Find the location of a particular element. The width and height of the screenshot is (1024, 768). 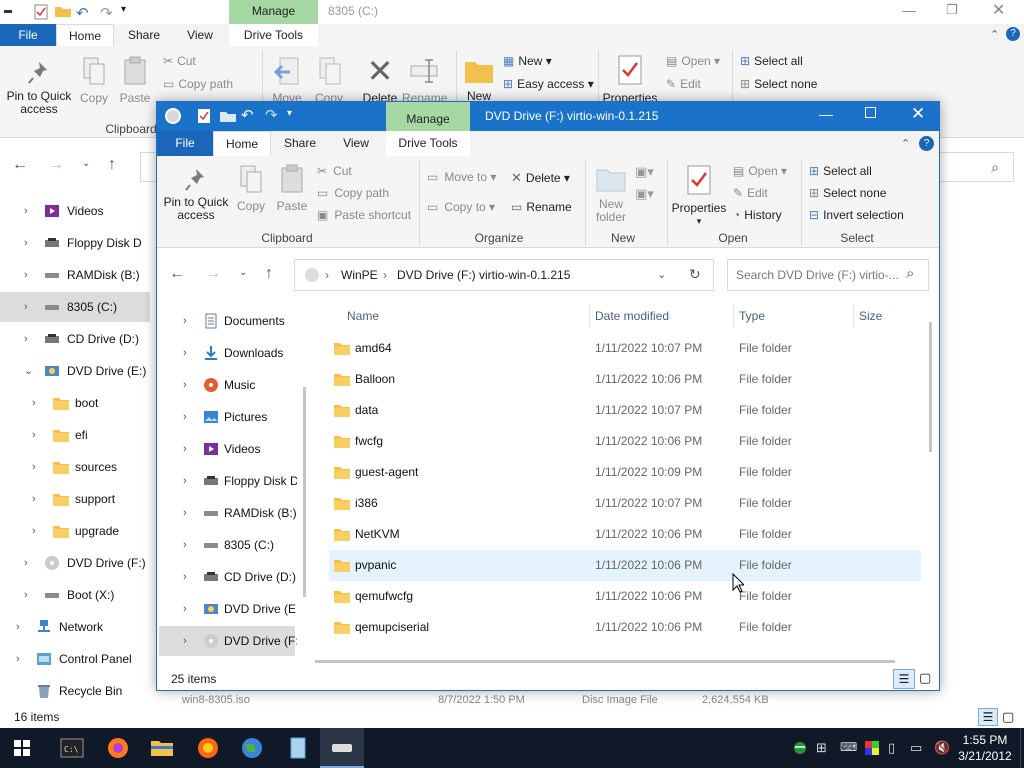

firefox-icon is located at coordinates (118, 748).